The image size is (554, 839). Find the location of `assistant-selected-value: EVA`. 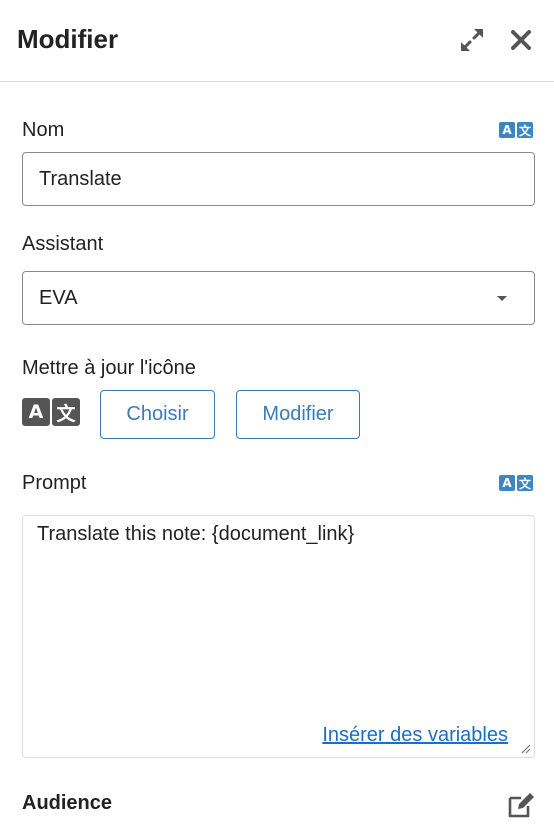

assistant-selected-value: EVA is located at coordinates (58, 298).